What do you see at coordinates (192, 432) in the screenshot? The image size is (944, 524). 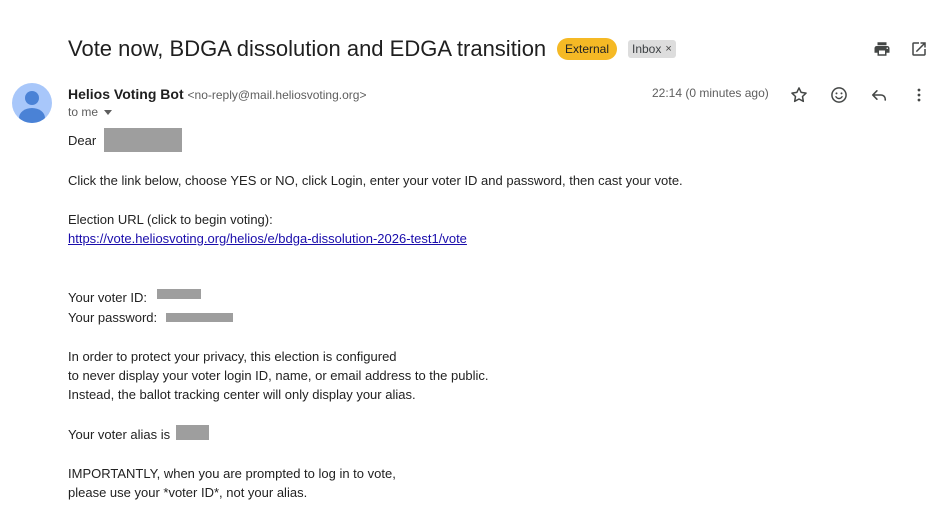 I see `redacted-voter-alias` at bounding box center [192, 432].